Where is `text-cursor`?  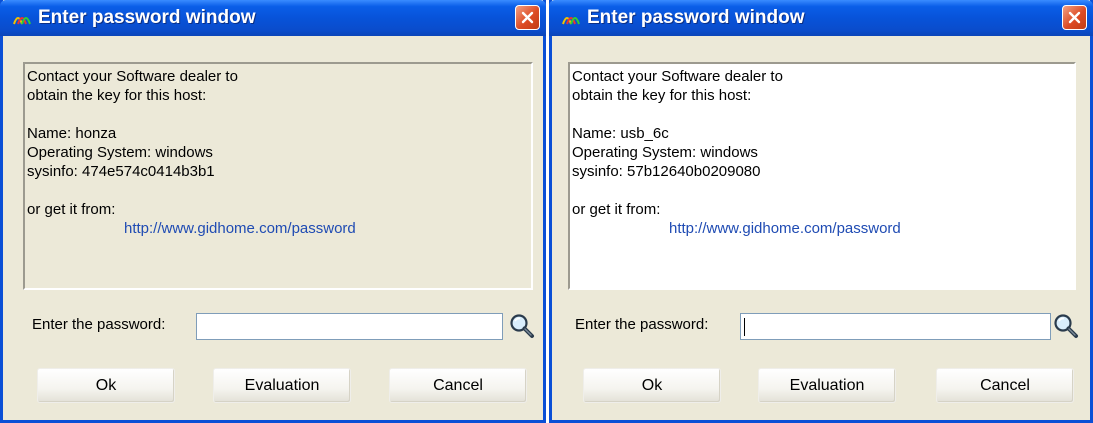 text-cursor is located at coordinates (744, 327).